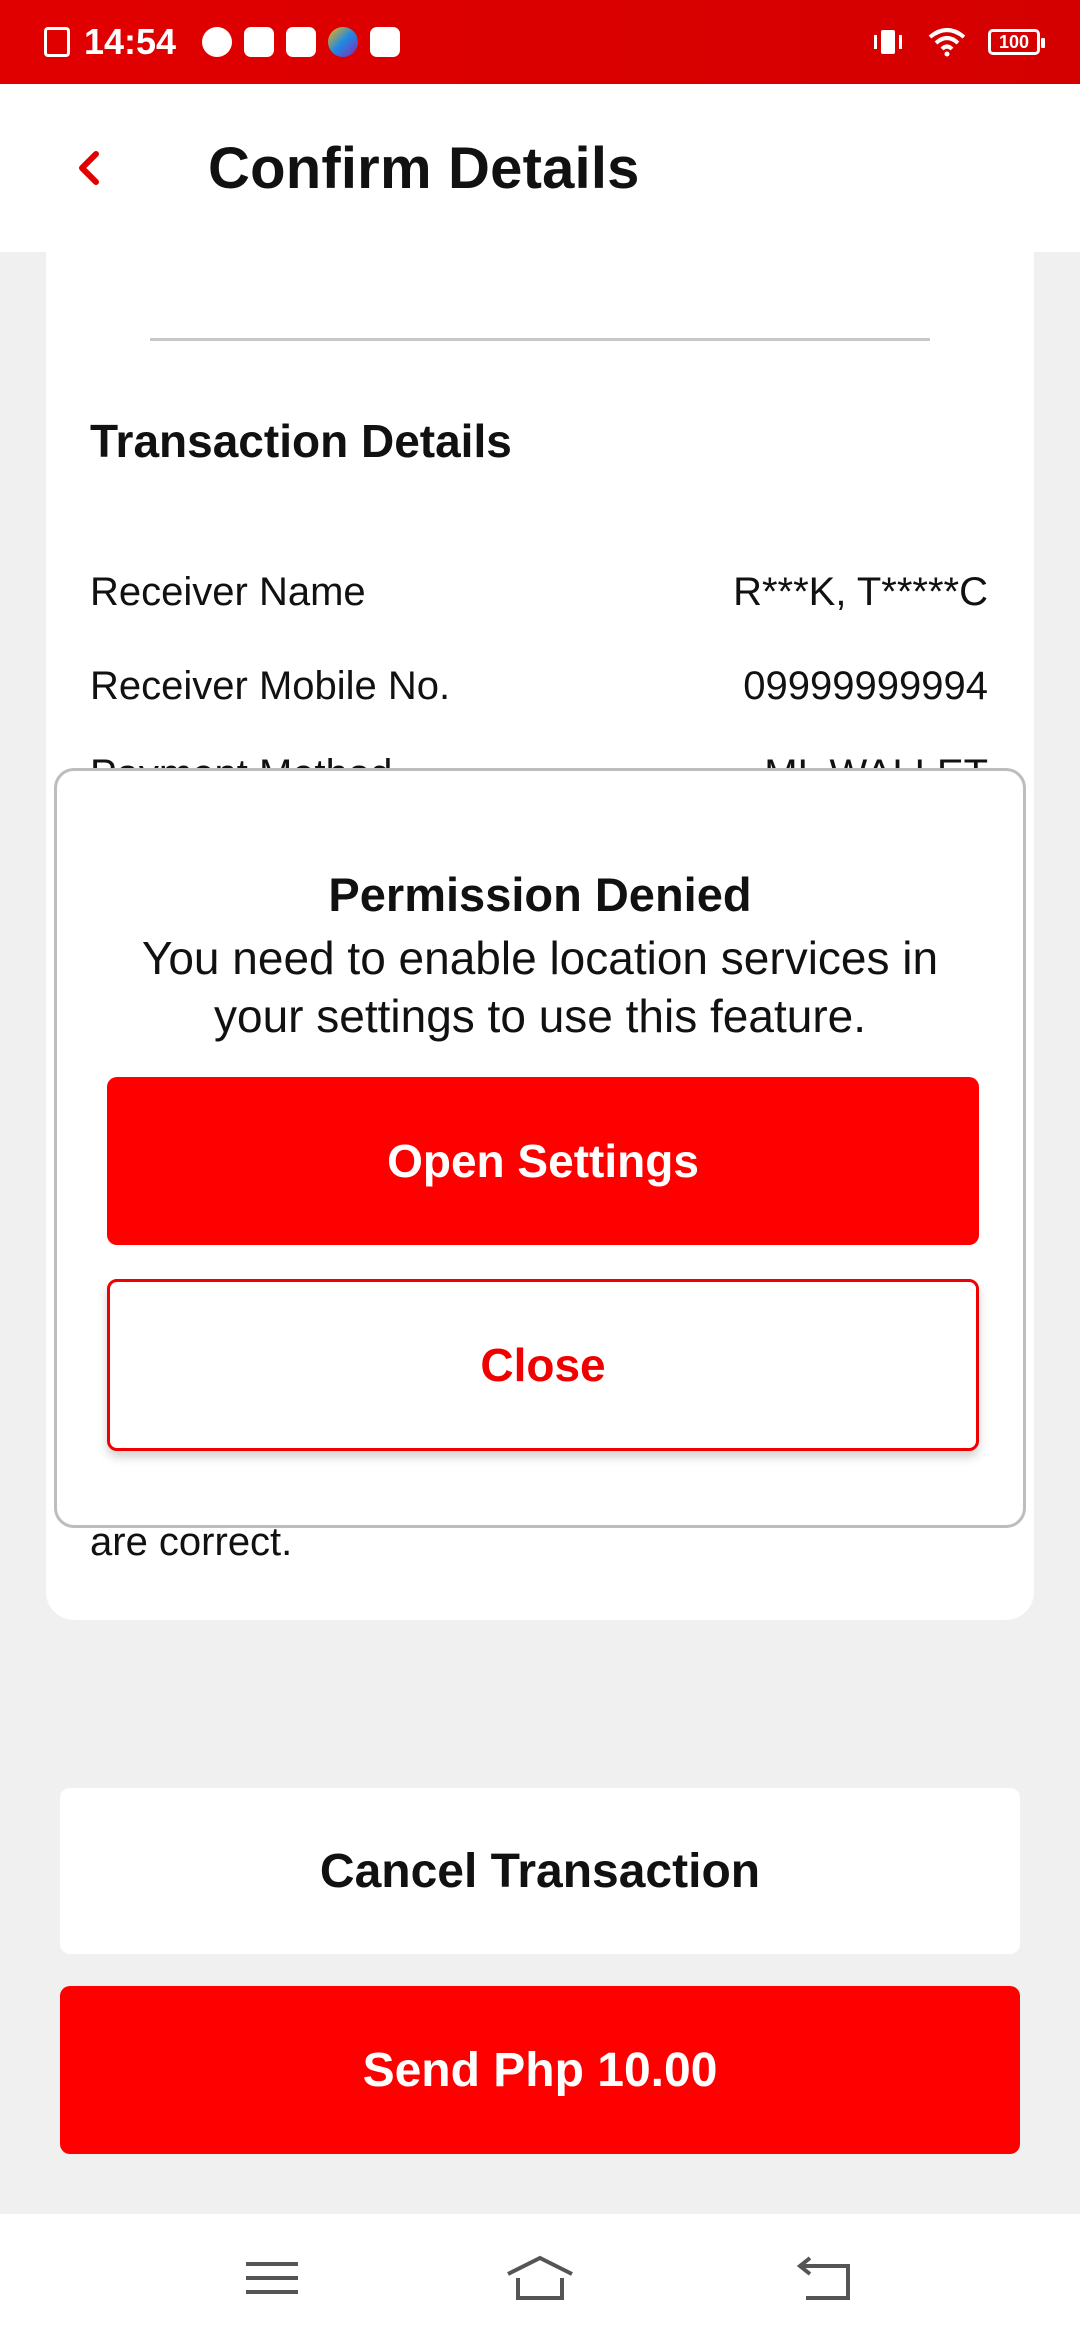  Describe the element at coordinates (947, 42) in the screenshot. I see `wifi-icon` at that location.